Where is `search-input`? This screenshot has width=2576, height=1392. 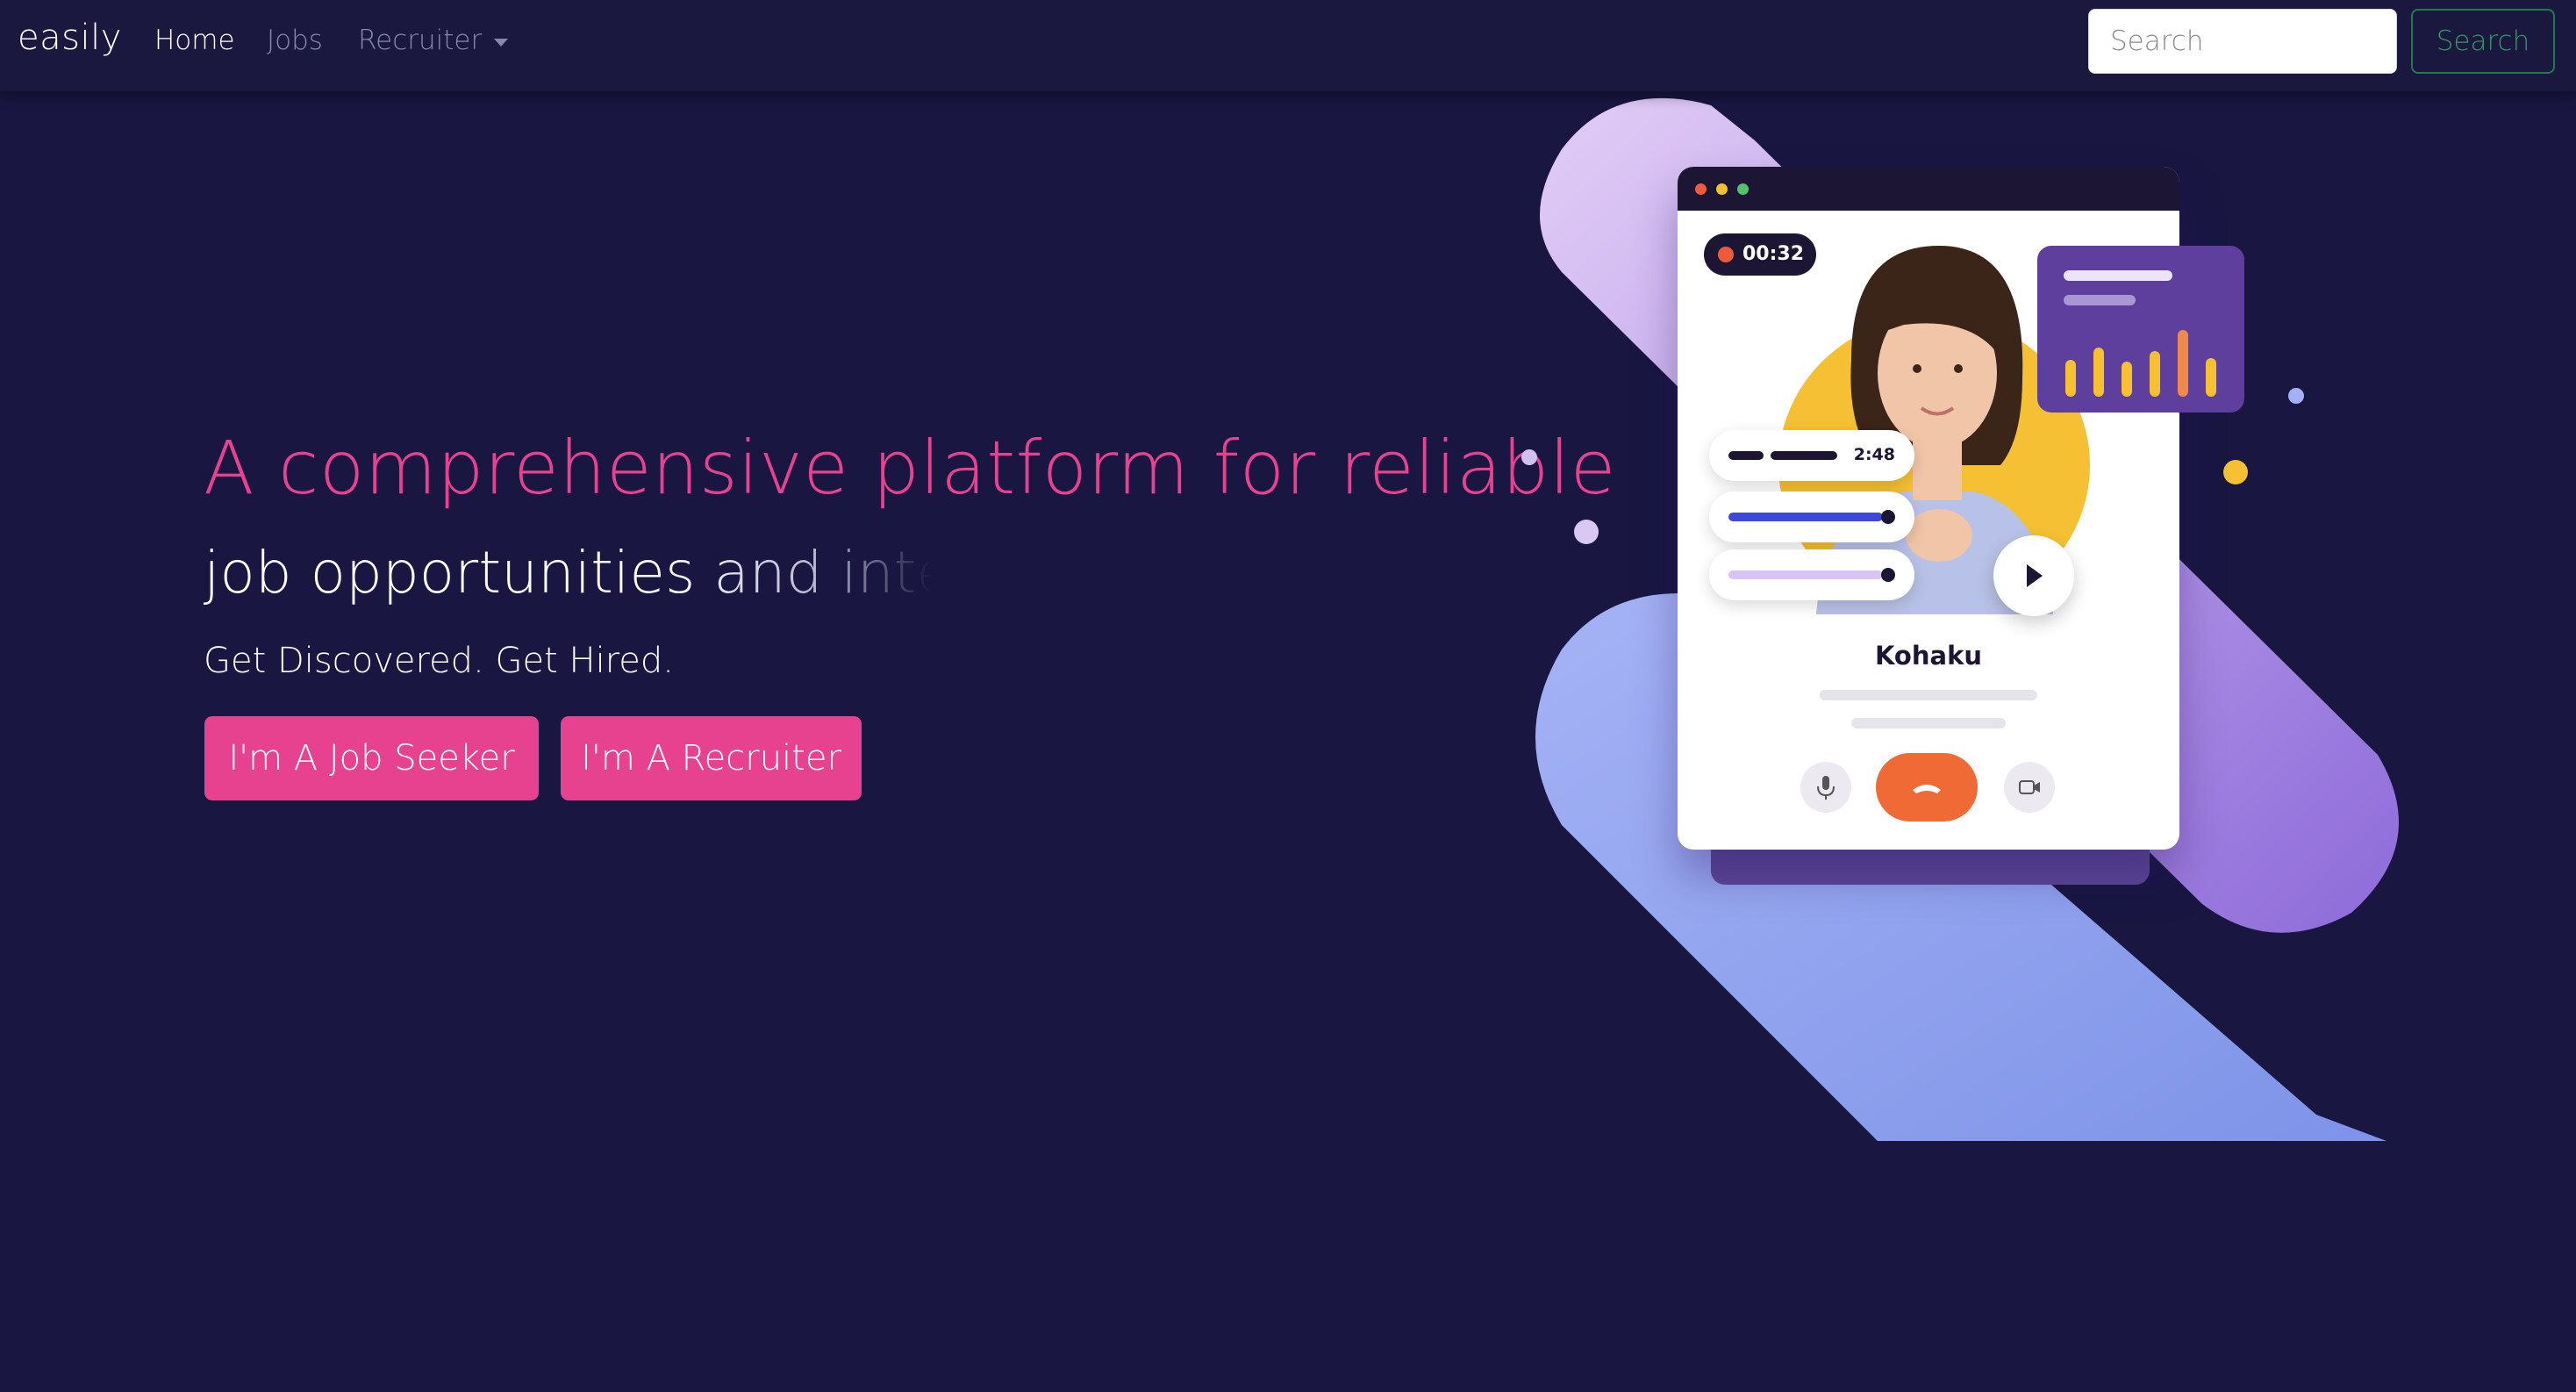
search-input is located at coordinates (2242, 41).